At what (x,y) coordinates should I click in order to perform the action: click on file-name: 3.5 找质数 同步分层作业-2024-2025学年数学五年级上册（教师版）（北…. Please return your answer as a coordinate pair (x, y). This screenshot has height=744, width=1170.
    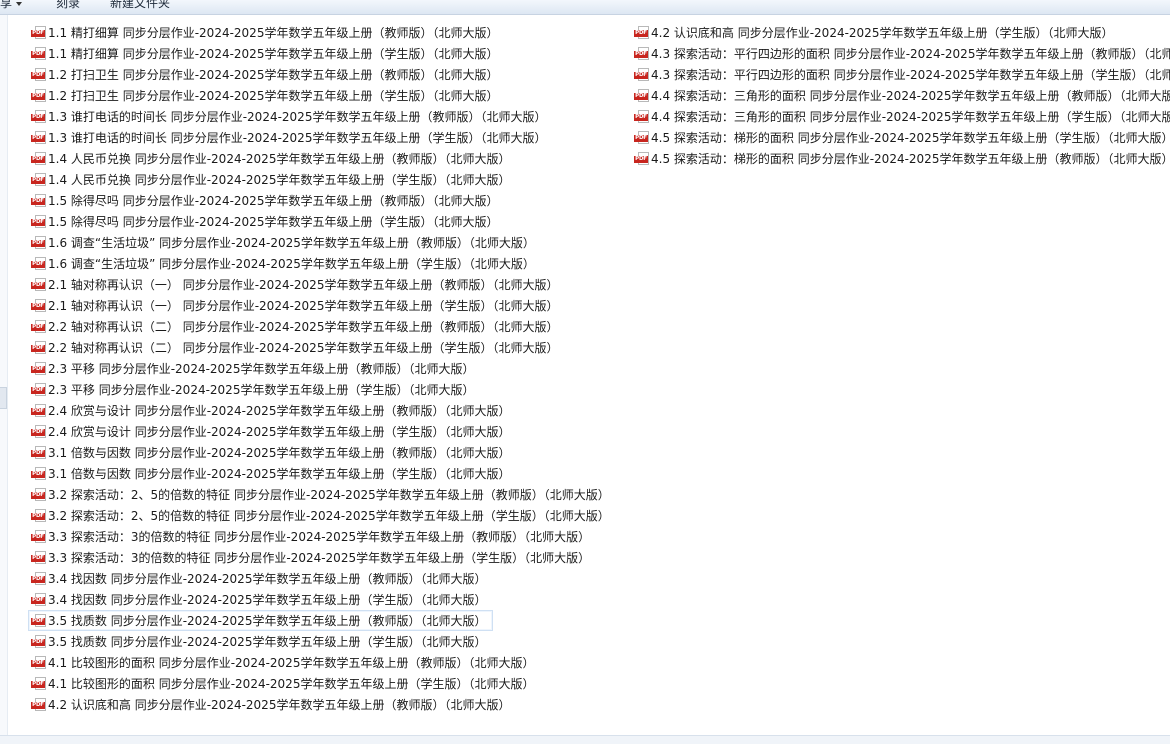
    Looking at the image, I should click on (267, 620).